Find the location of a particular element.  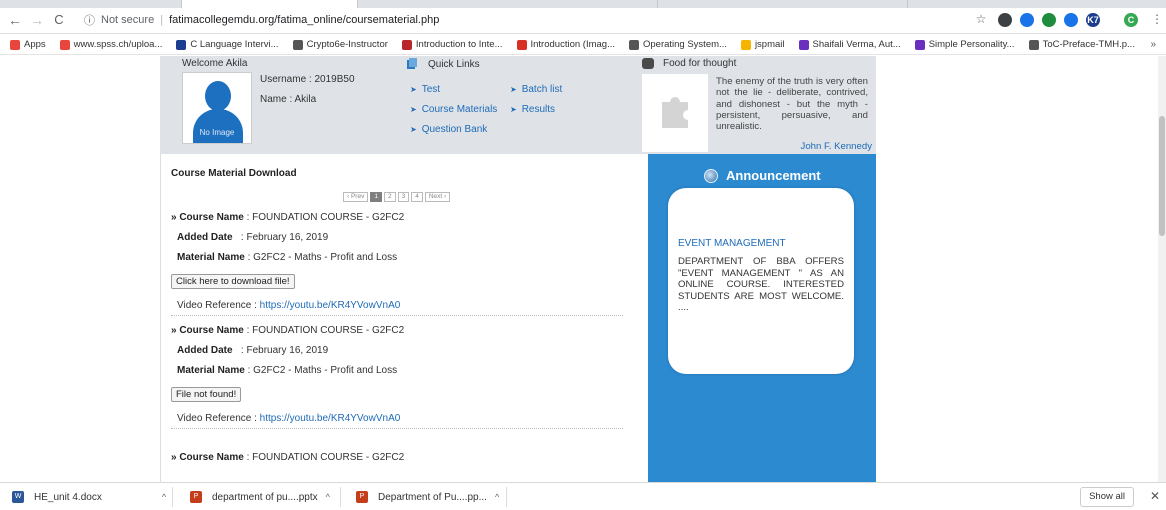

bookmark-item: Crypto6e-Instructor is located at coordinates (340, 44).